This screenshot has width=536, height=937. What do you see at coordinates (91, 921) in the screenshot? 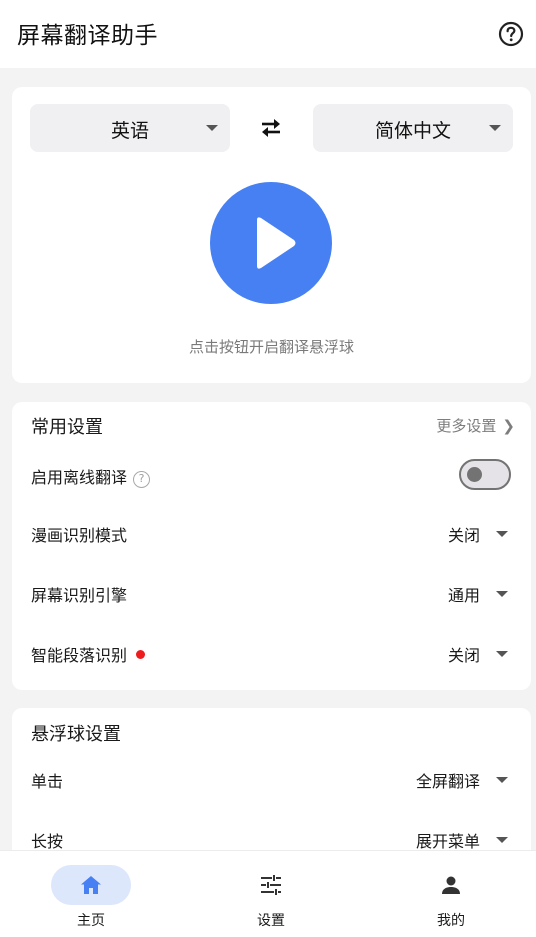
I see `nav-label-home: 主页` at bounding box center [91, 921].